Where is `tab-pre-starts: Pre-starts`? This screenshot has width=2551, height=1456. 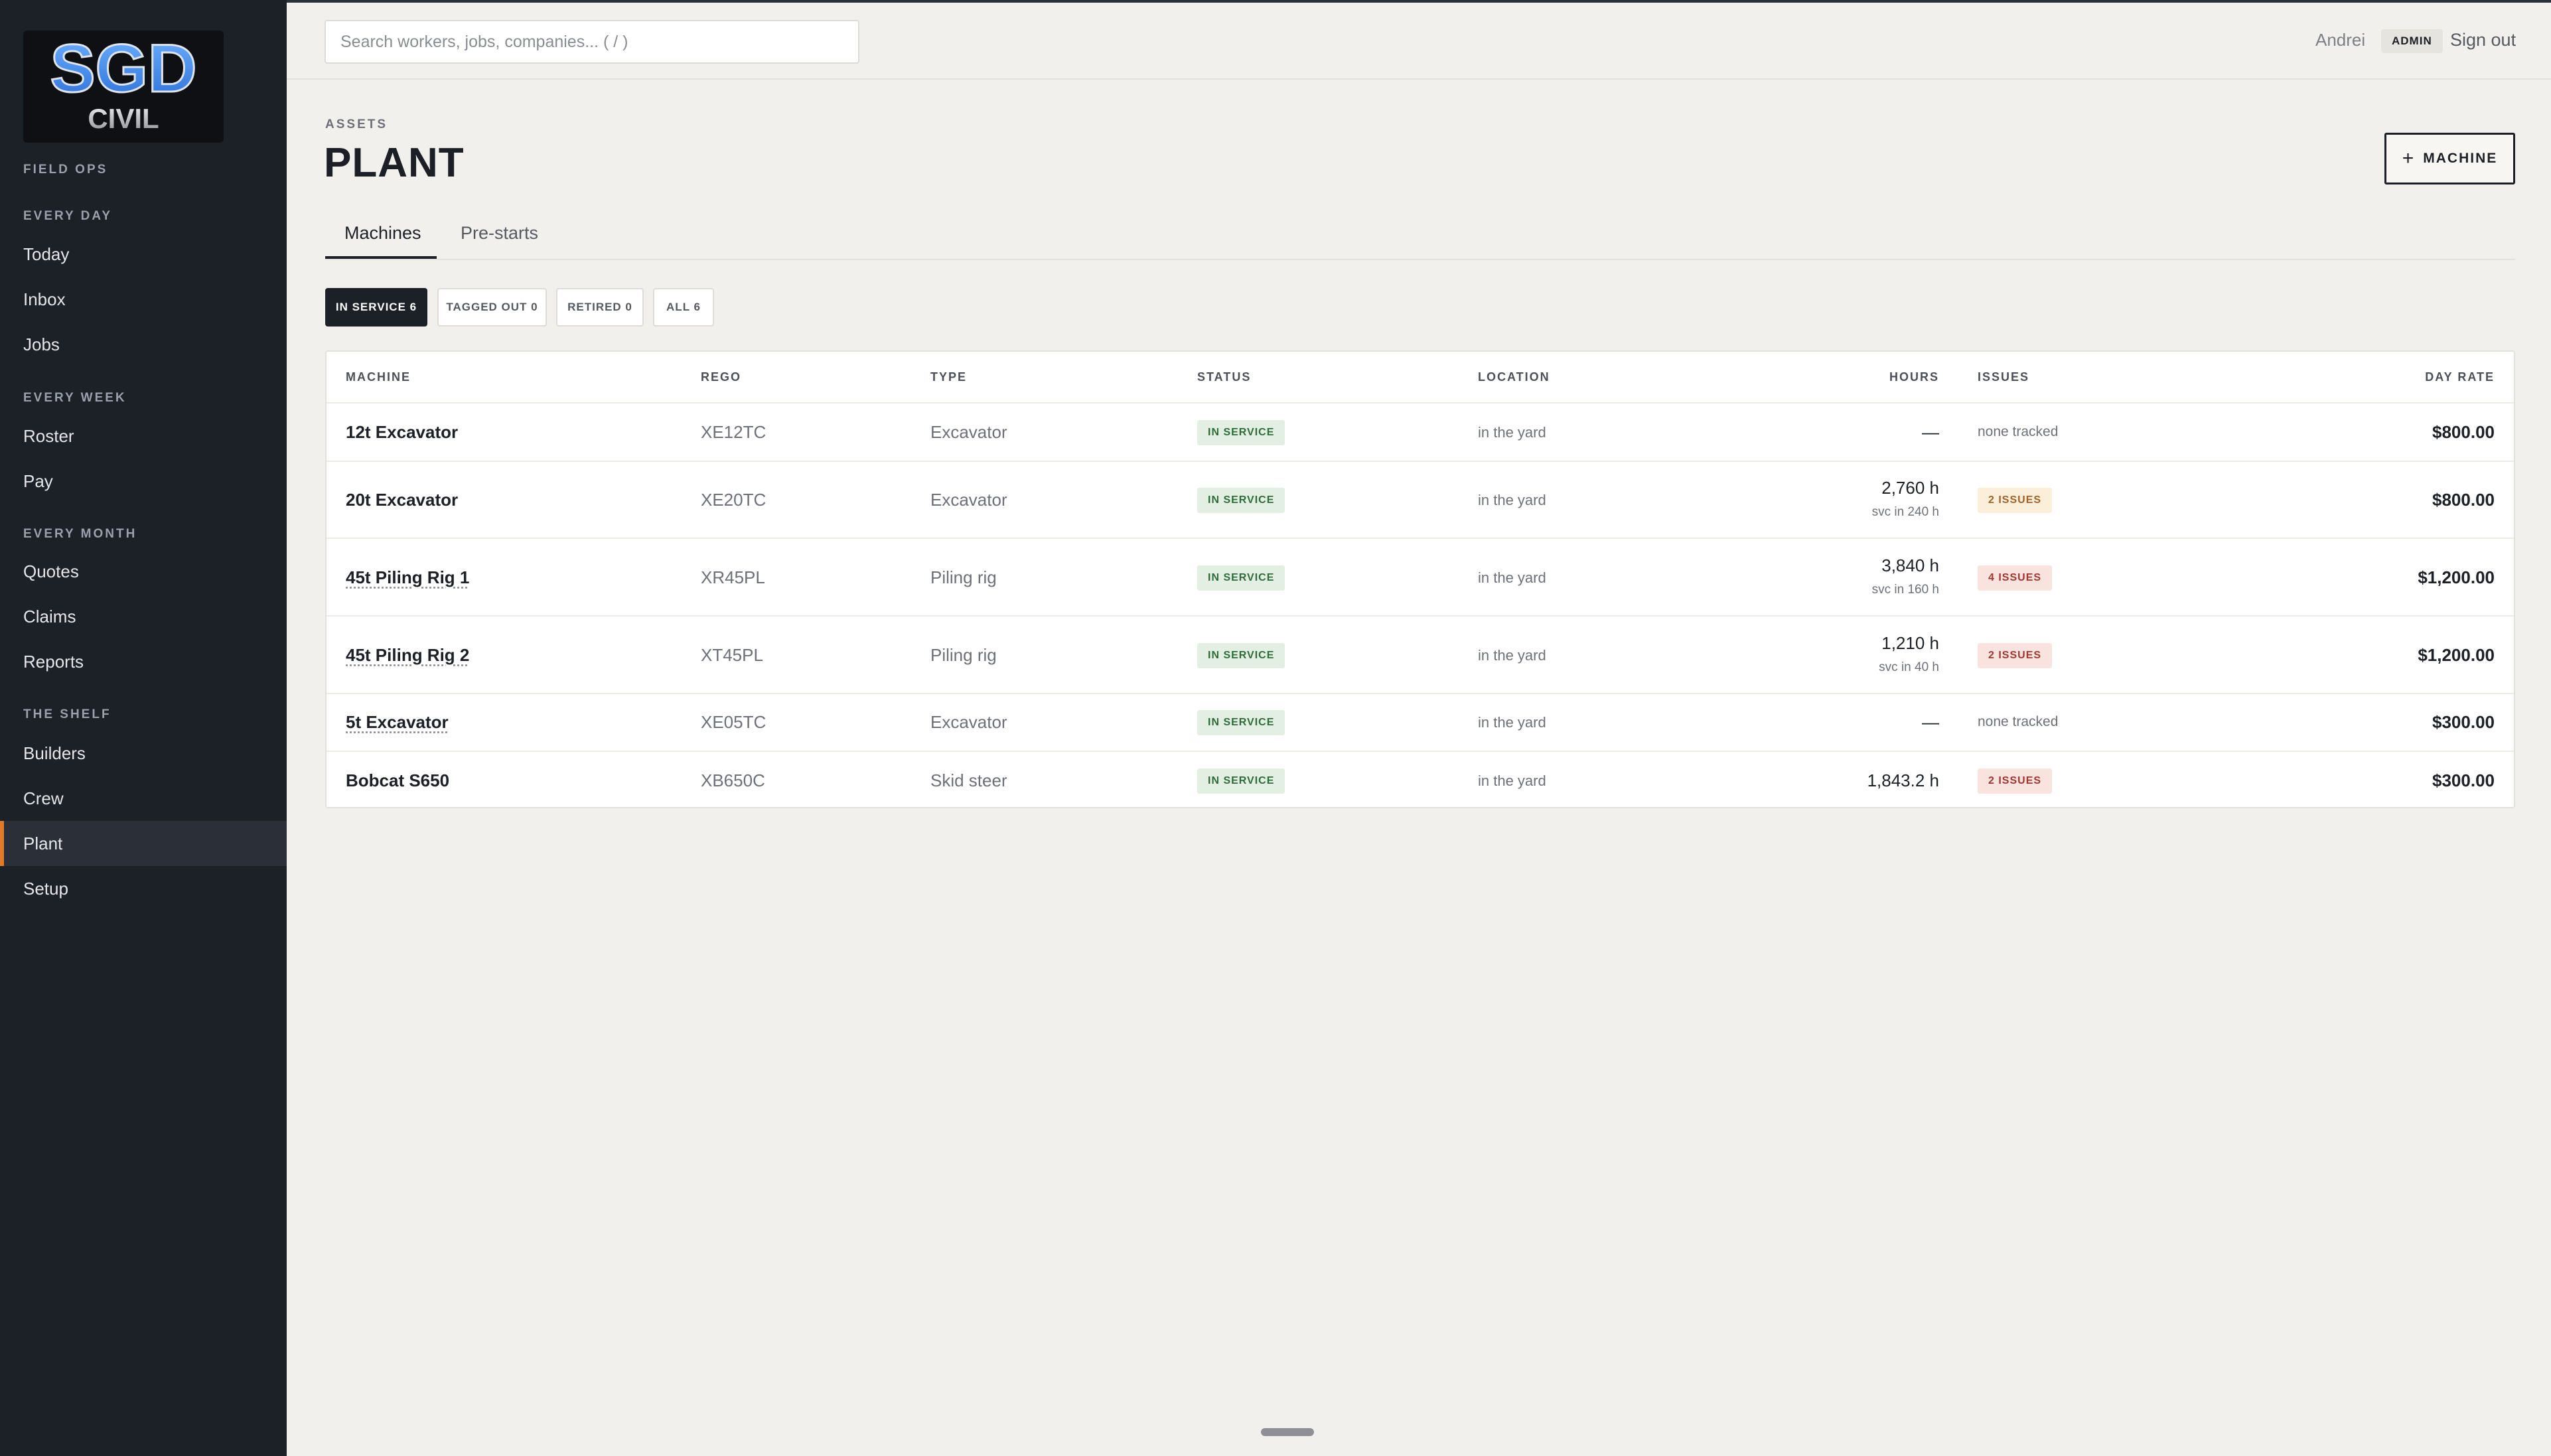 tab-pre-starts: Pre-starts is located at coordinates (499, 233).